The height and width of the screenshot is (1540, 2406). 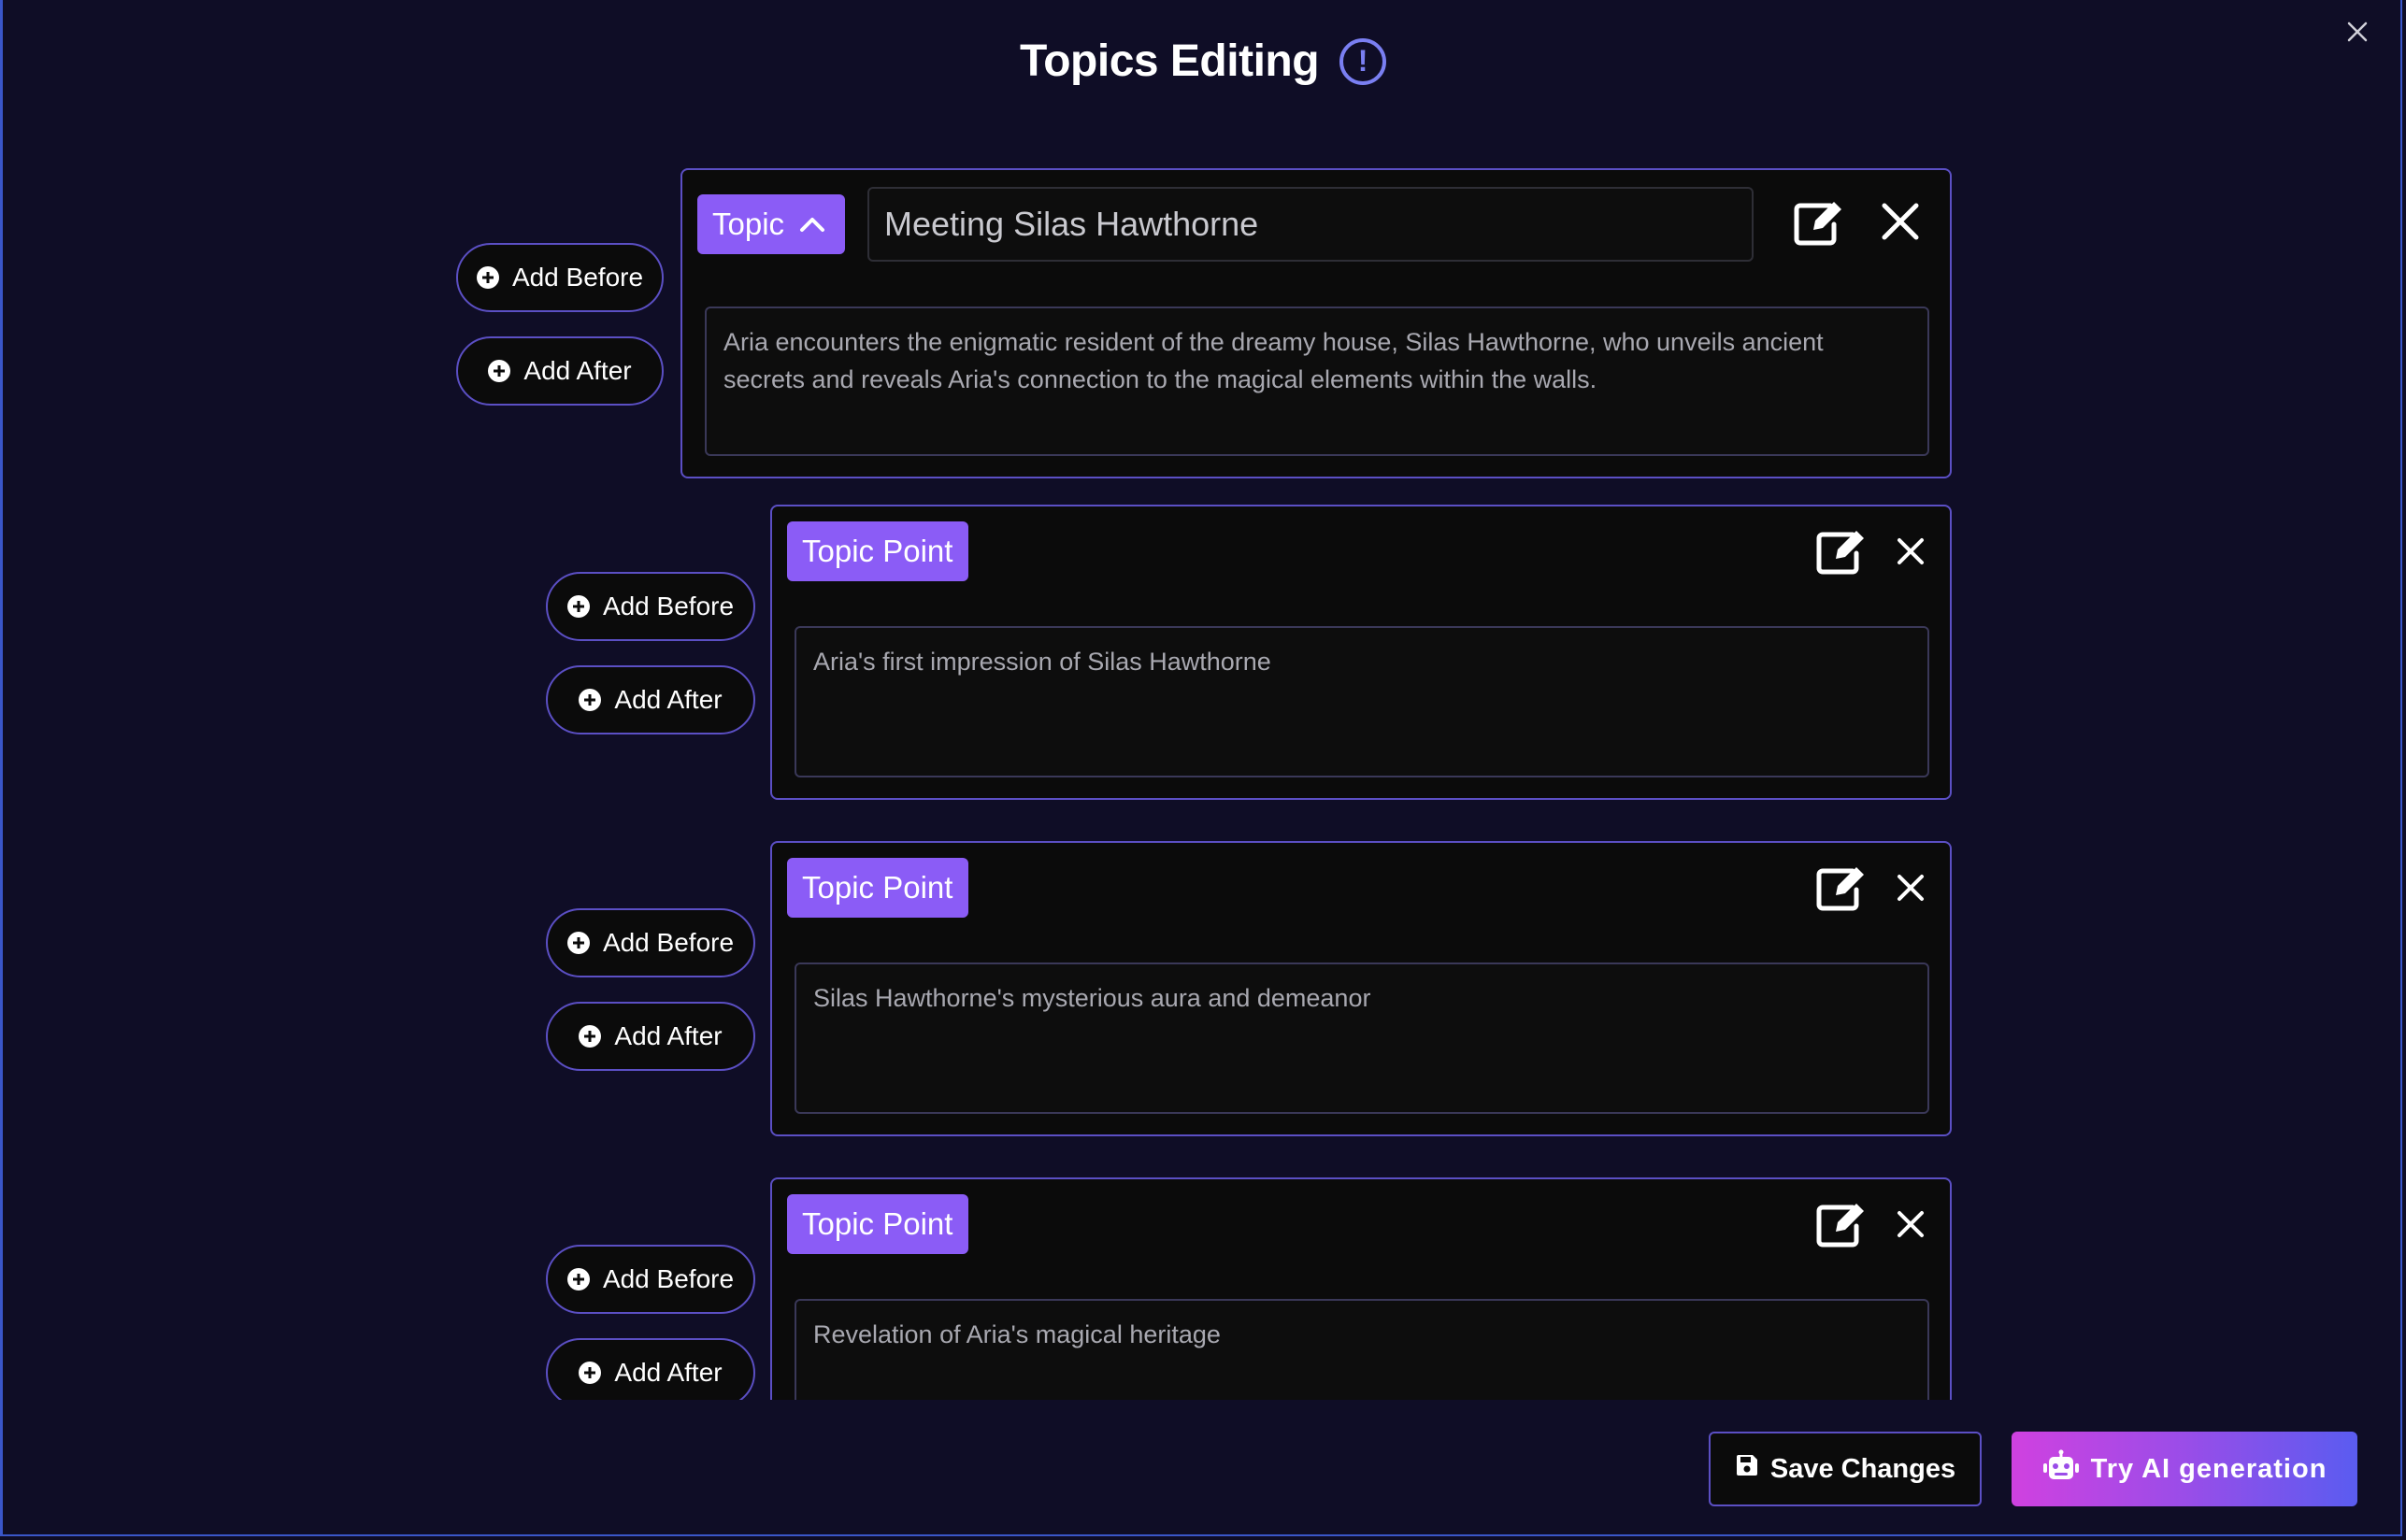 I want to click on try-ai-generation-label: Try AI generation, so click(x=2209, y=1468).